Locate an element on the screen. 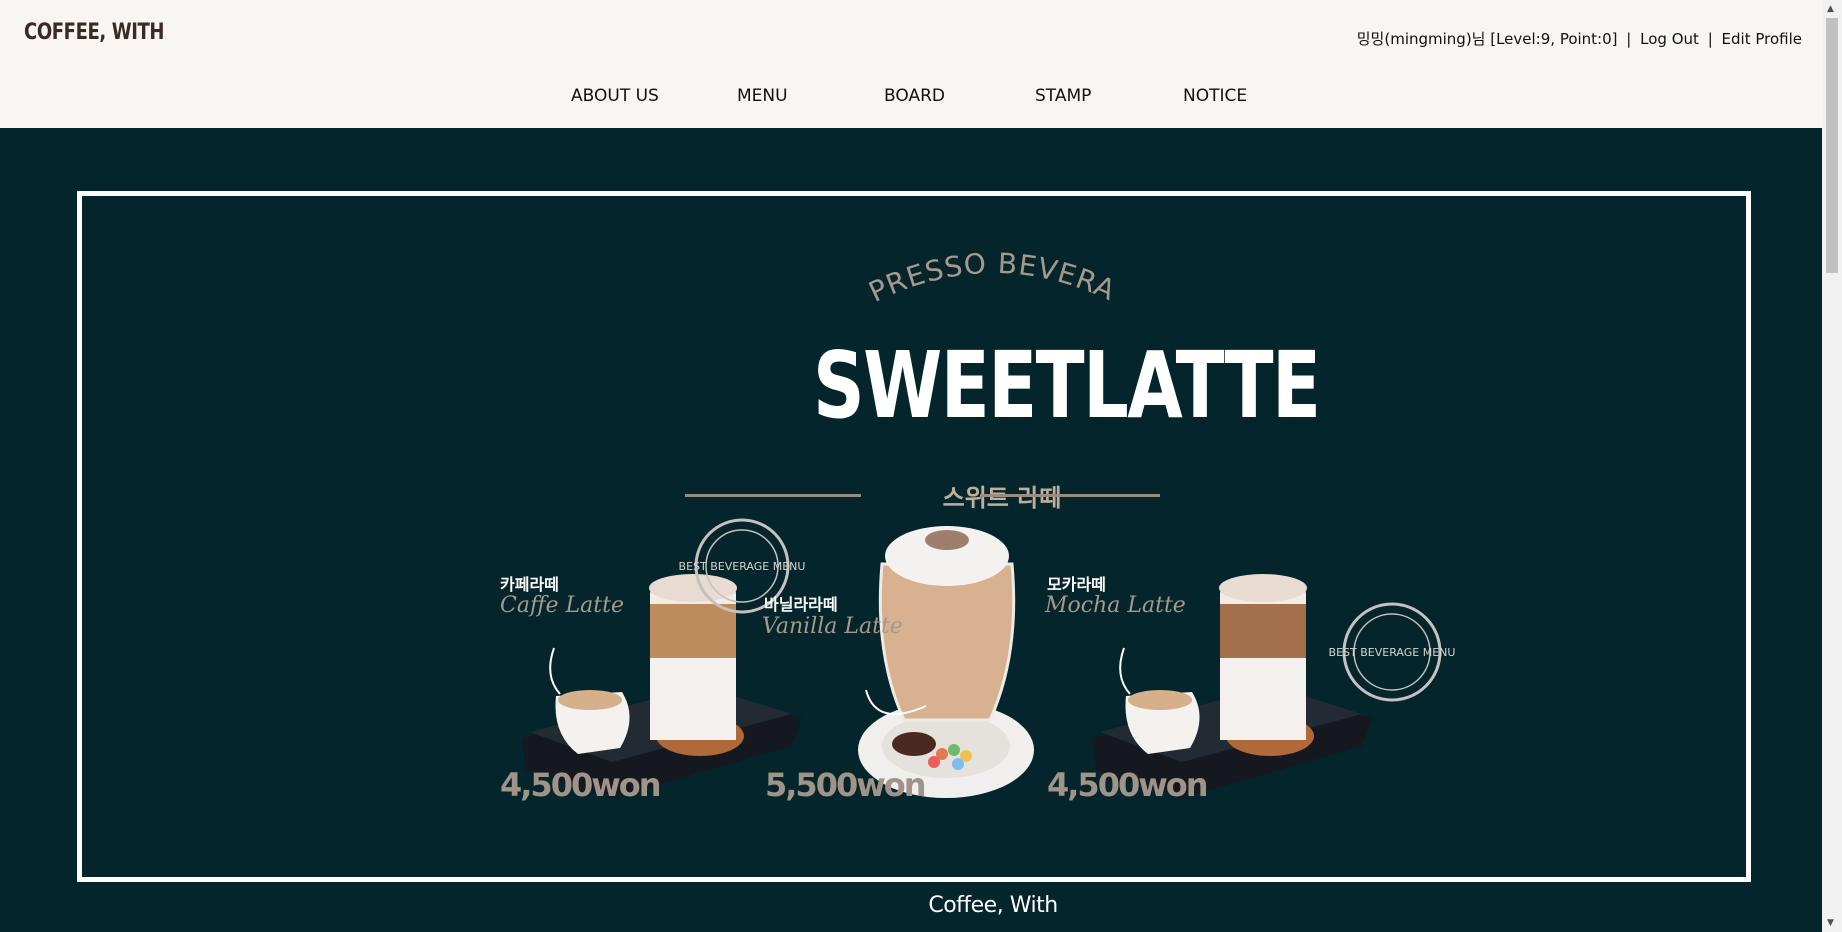 The width and height of the screenshot is (1842, 932). edit-profile-link: Edit Profile is located at coordinates (1762, 39).